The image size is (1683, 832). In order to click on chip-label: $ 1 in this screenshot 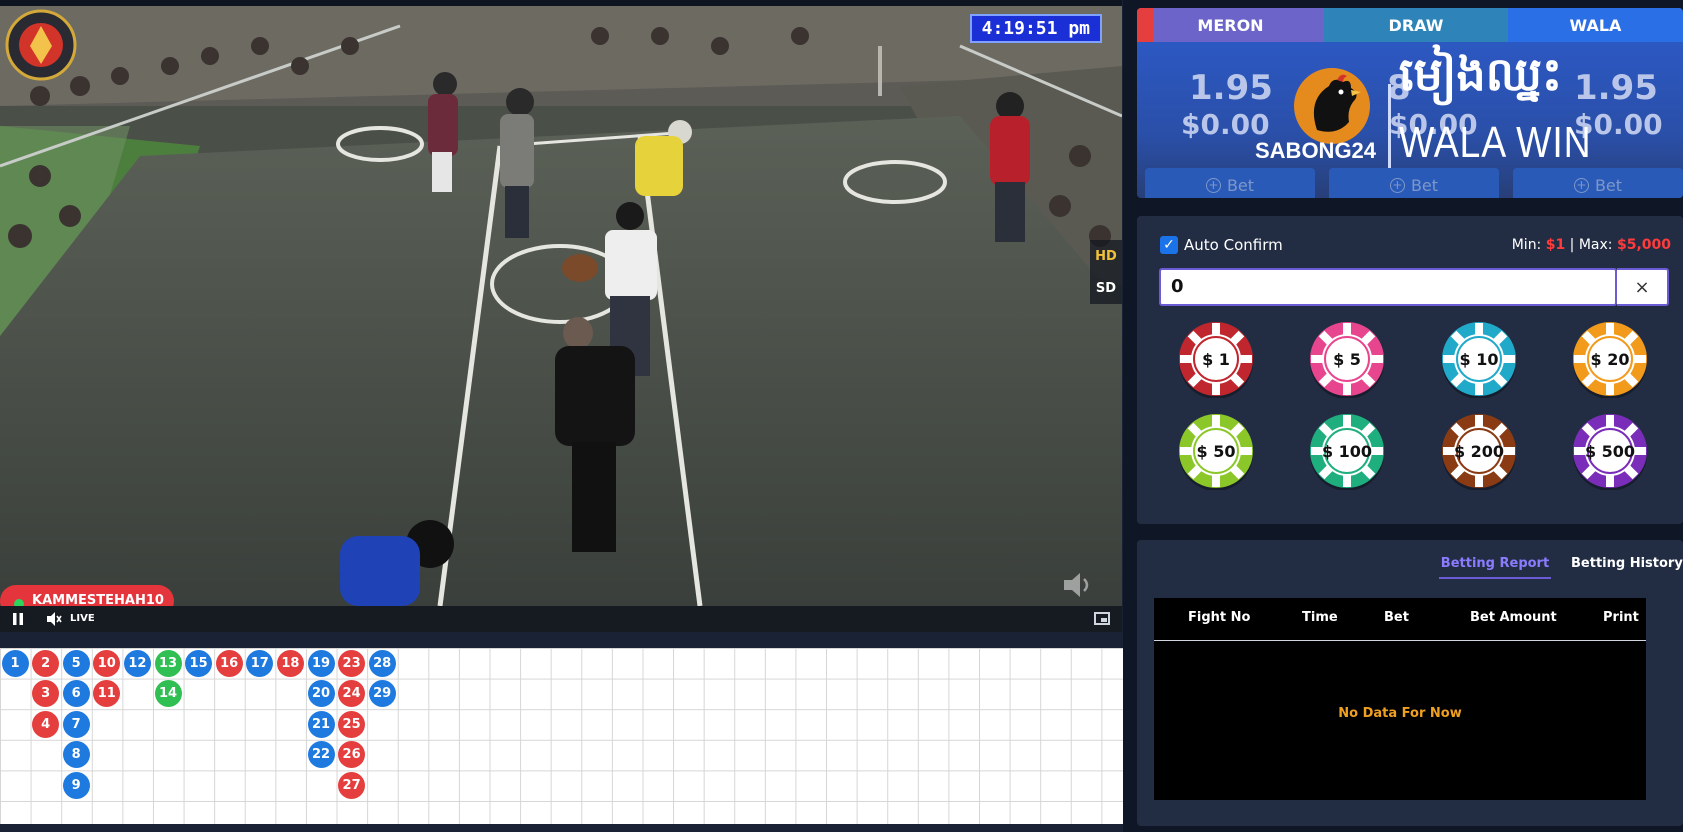, I will do `click(1216, 359)`.